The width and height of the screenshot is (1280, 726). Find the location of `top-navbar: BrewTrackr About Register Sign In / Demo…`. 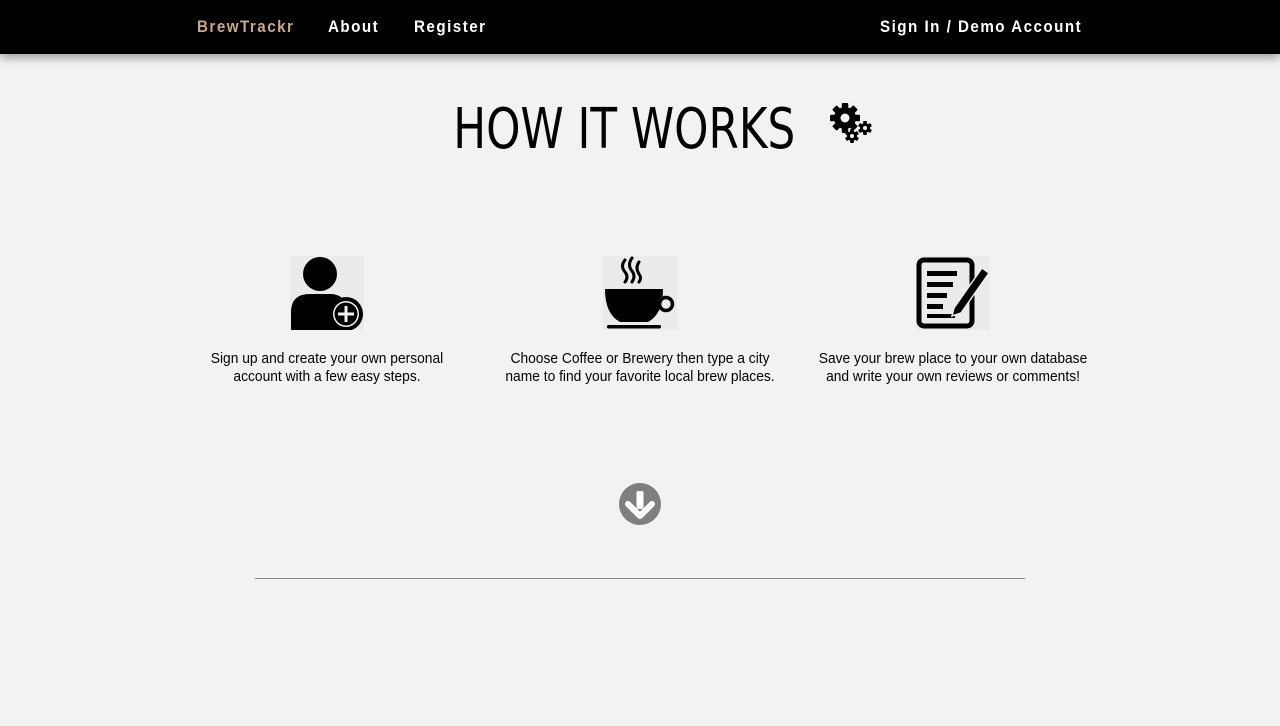

top-navbar: BrewTrackr About Register Sign In / Demo… is located at coordinates (640, 27).